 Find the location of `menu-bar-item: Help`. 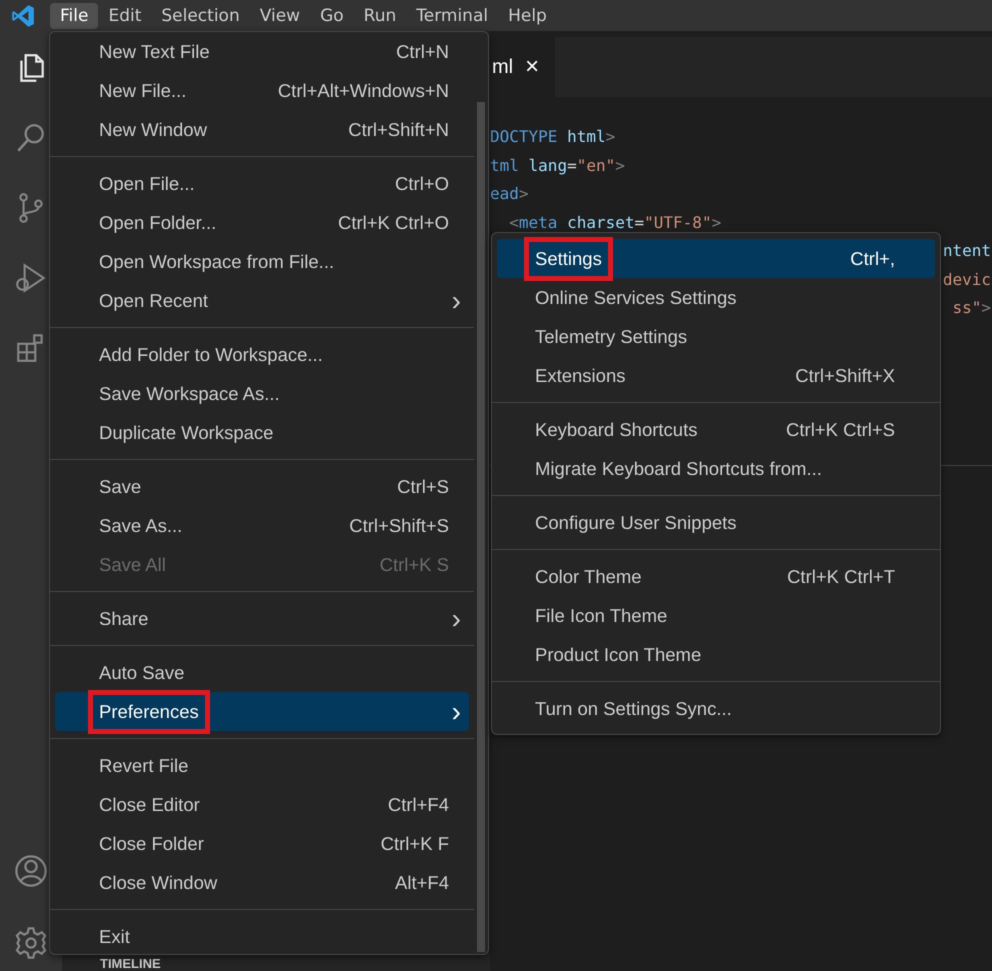

menu-bar-item: Help is located at coordinates (527, 15).